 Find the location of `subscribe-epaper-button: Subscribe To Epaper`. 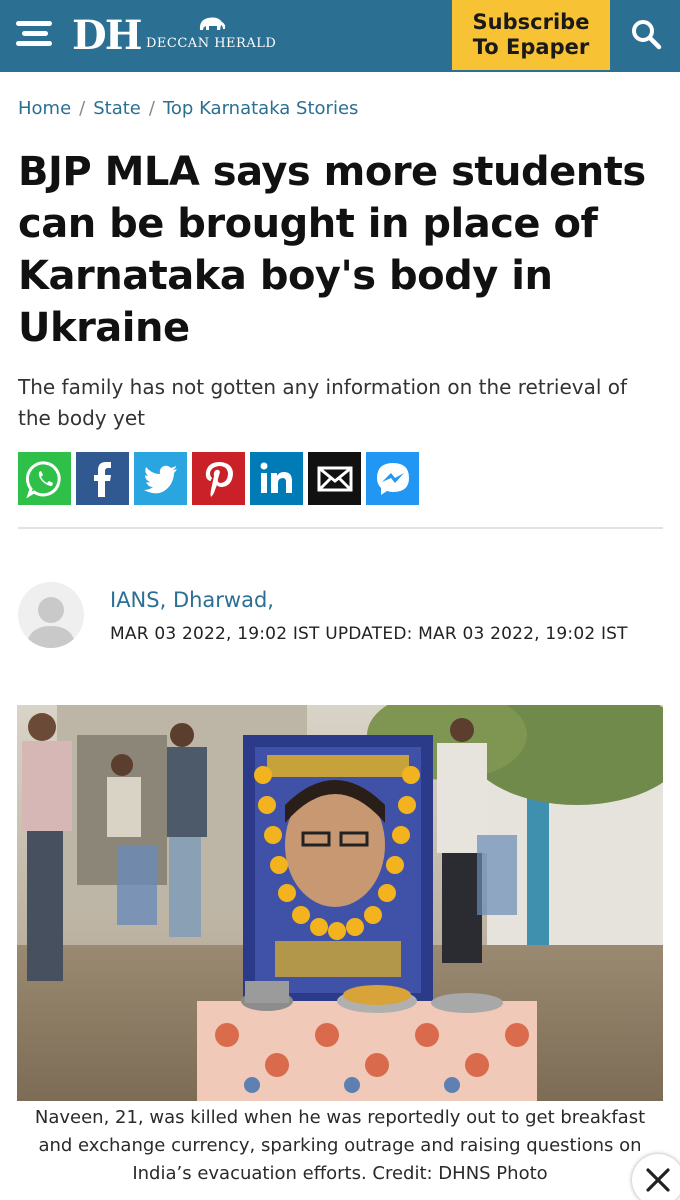

subscribe-epaper-button: Subscribe To Epaper is located at coordinates (531, 35).